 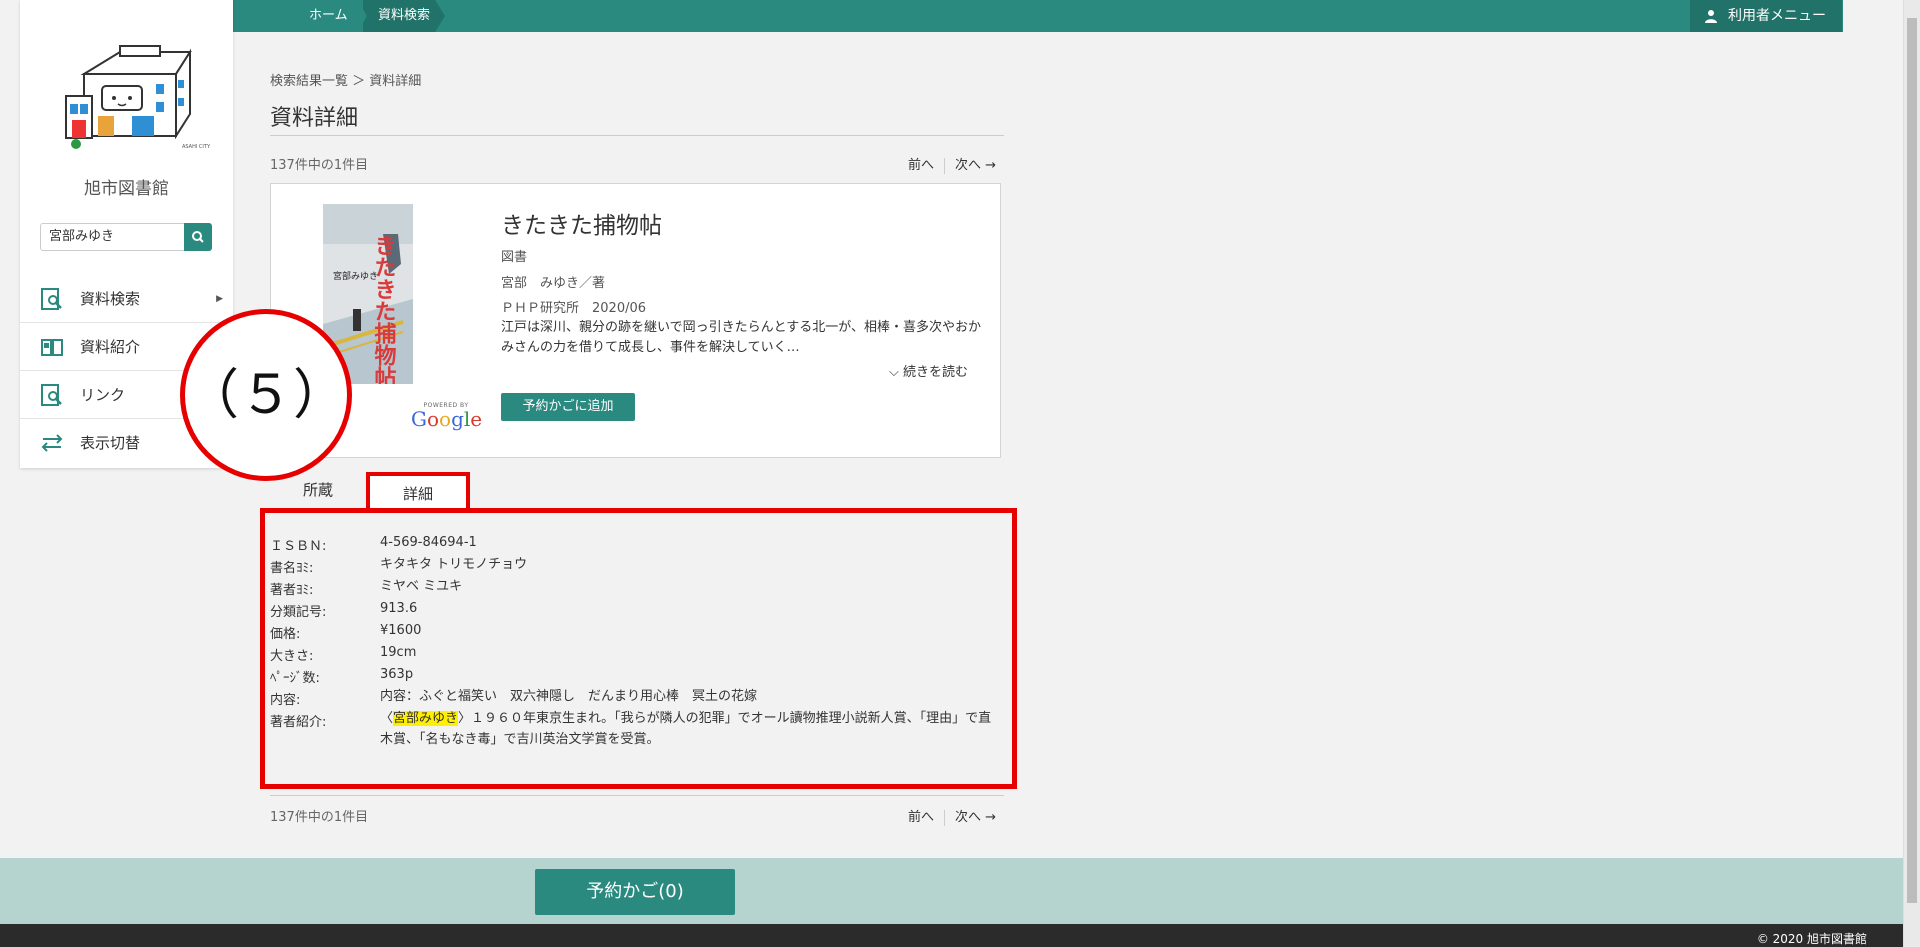 What do you see at coordinates (952, 816) in the screenshot?
I see `pager-bottom: 前へ 次へ →` at bounding box center [952, 816].